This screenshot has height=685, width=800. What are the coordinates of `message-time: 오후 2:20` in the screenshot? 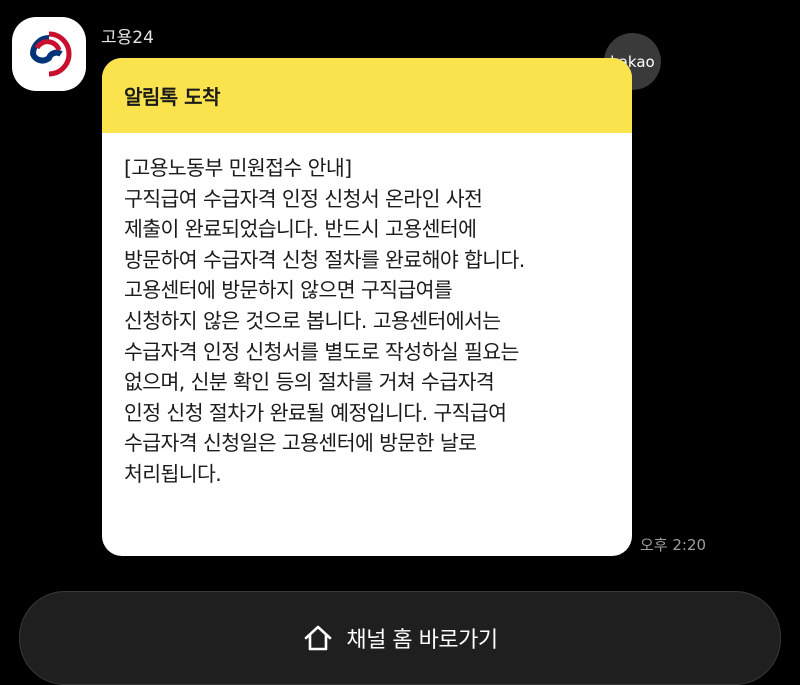 It's located at (673, 545).